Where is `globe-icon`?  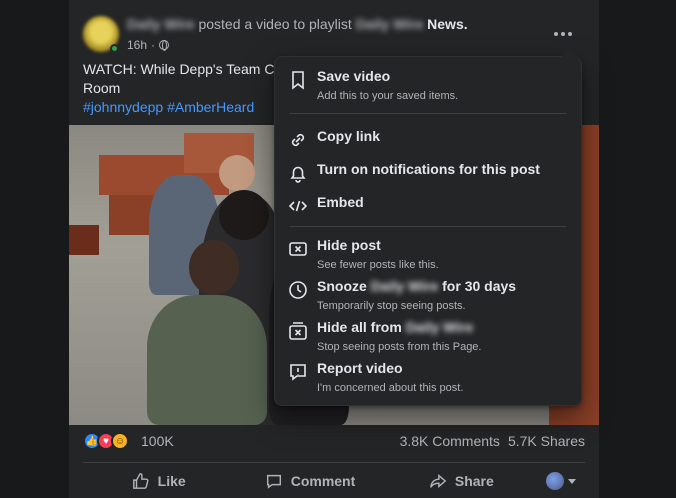
globe-icon is located at coordinates (164, 45).